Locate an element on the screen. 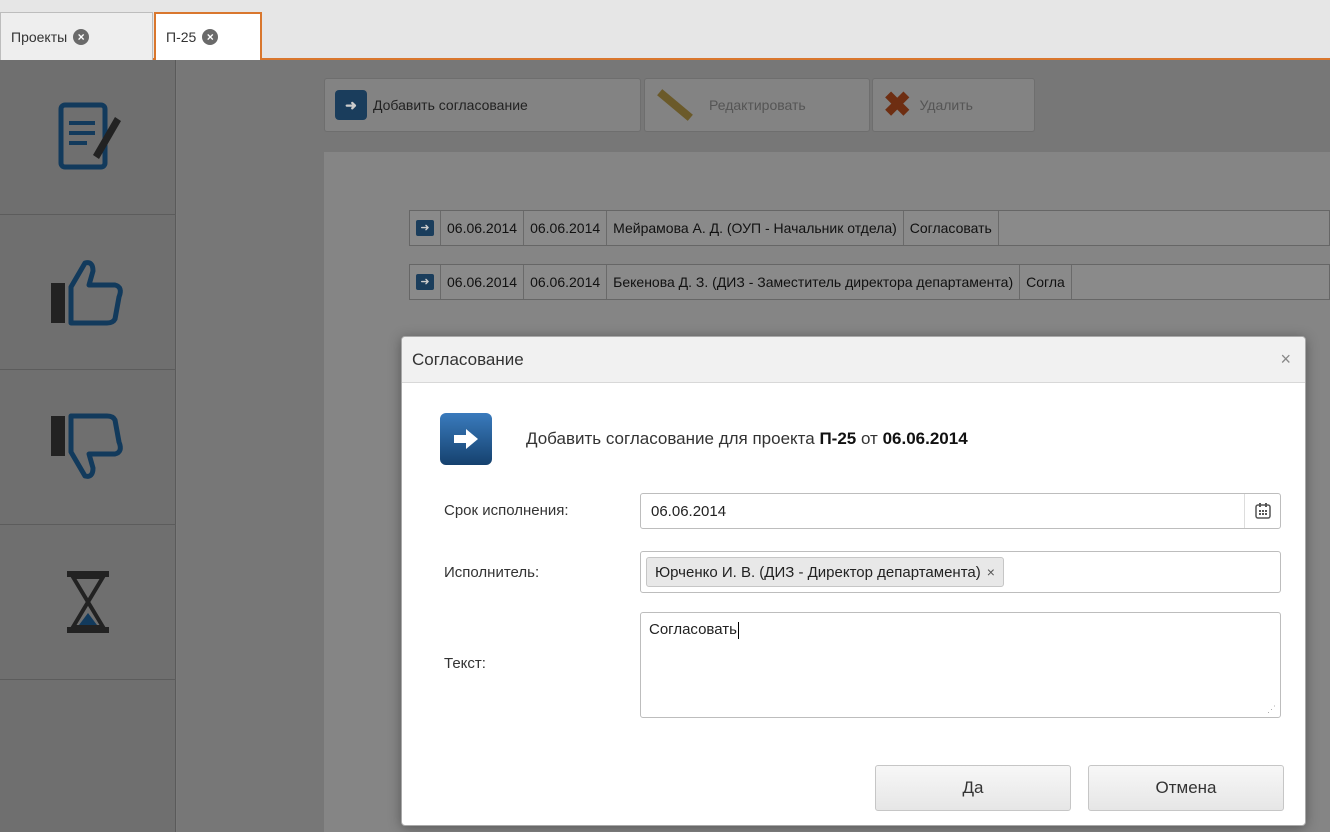  text-caret is located at coordinates (738, 630).